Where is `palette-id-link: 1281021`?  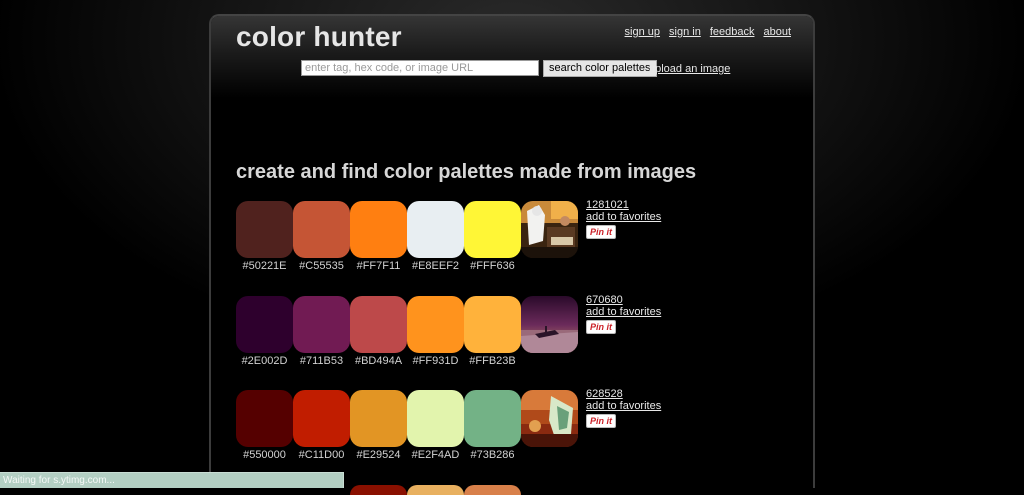 palette-id-link: 1281021 is located at coordinates (623, 205).